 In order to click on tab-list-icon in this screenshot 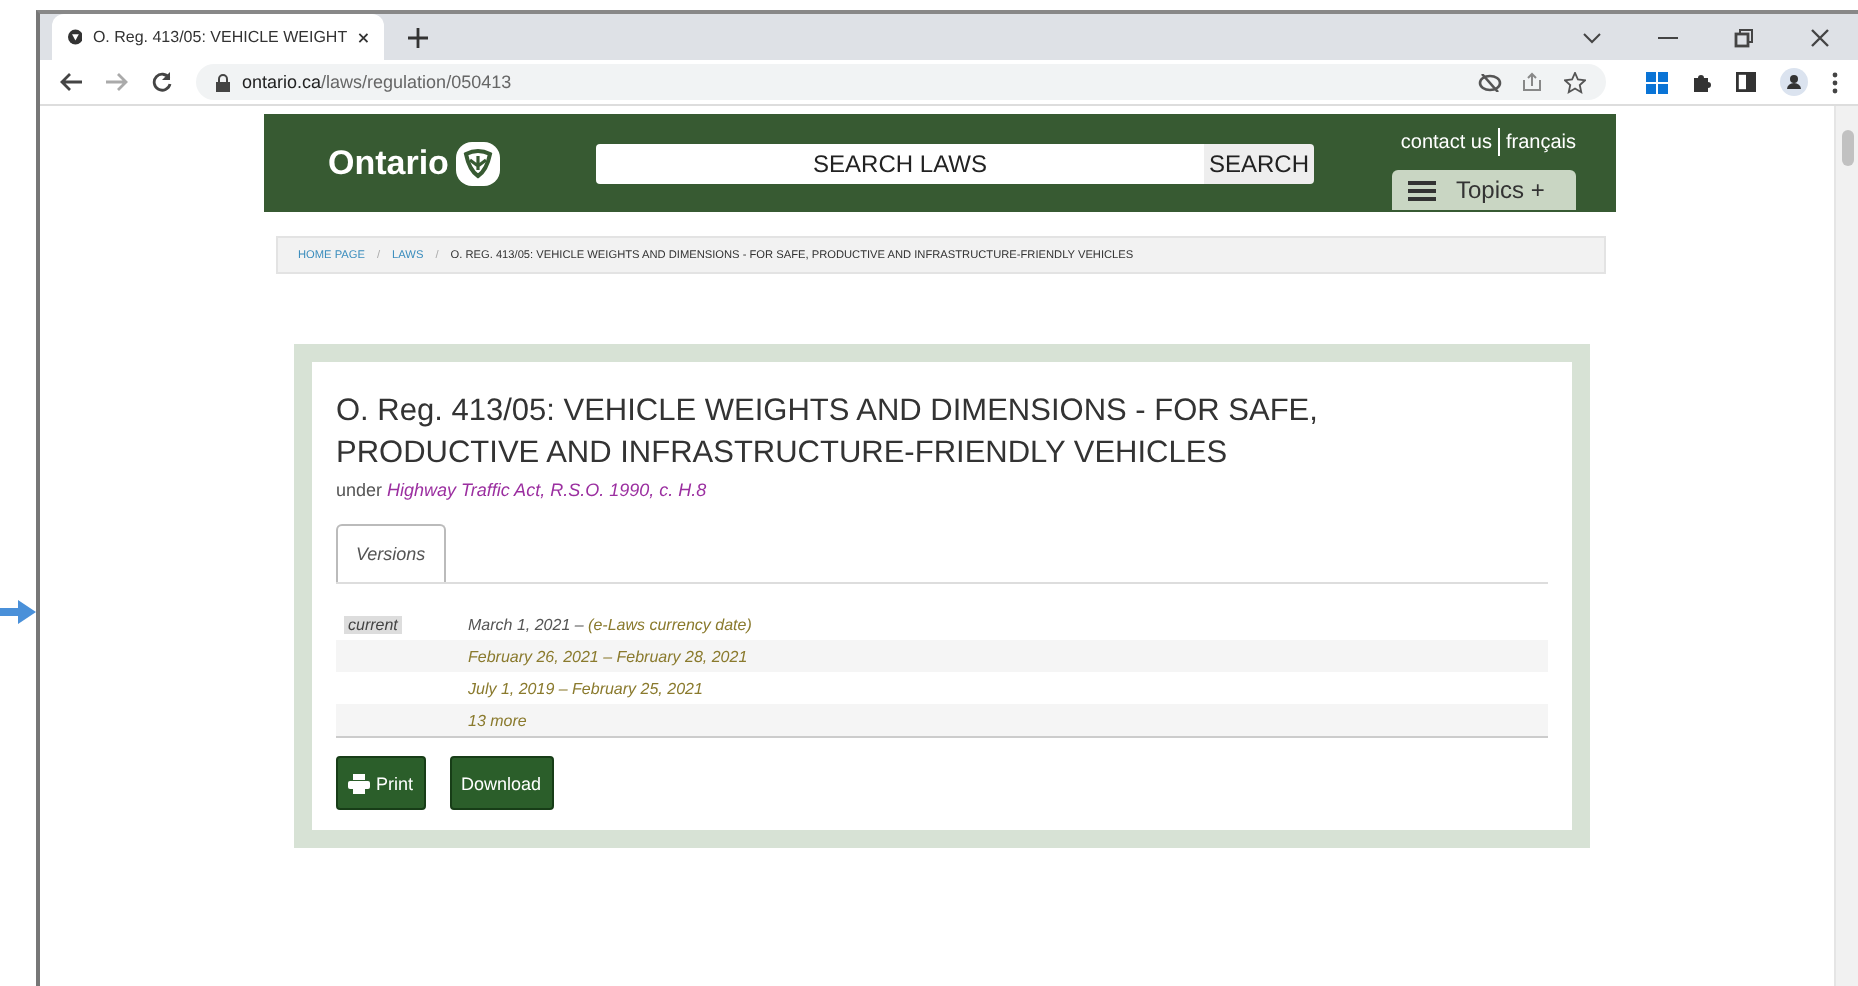, I will do `click(1592, 37)`.